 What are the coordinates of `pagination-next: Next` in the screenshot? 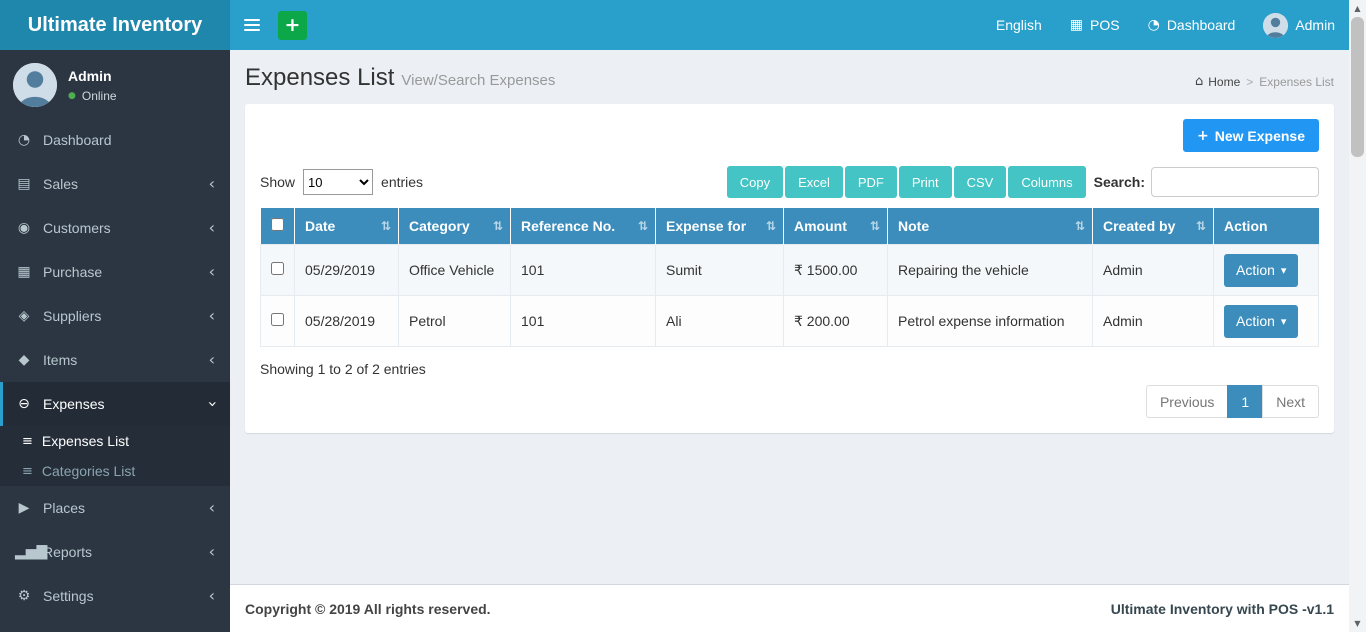 It's located at (1290, 401).